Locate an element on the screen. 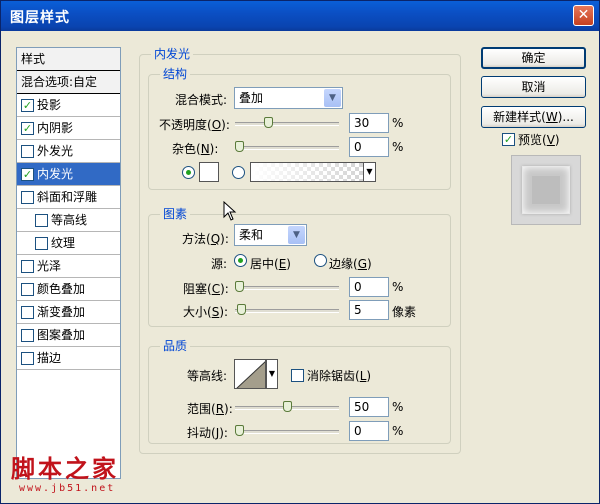 The image size is (600, 504). new-style-key: W is located at coordinates (551, 117).